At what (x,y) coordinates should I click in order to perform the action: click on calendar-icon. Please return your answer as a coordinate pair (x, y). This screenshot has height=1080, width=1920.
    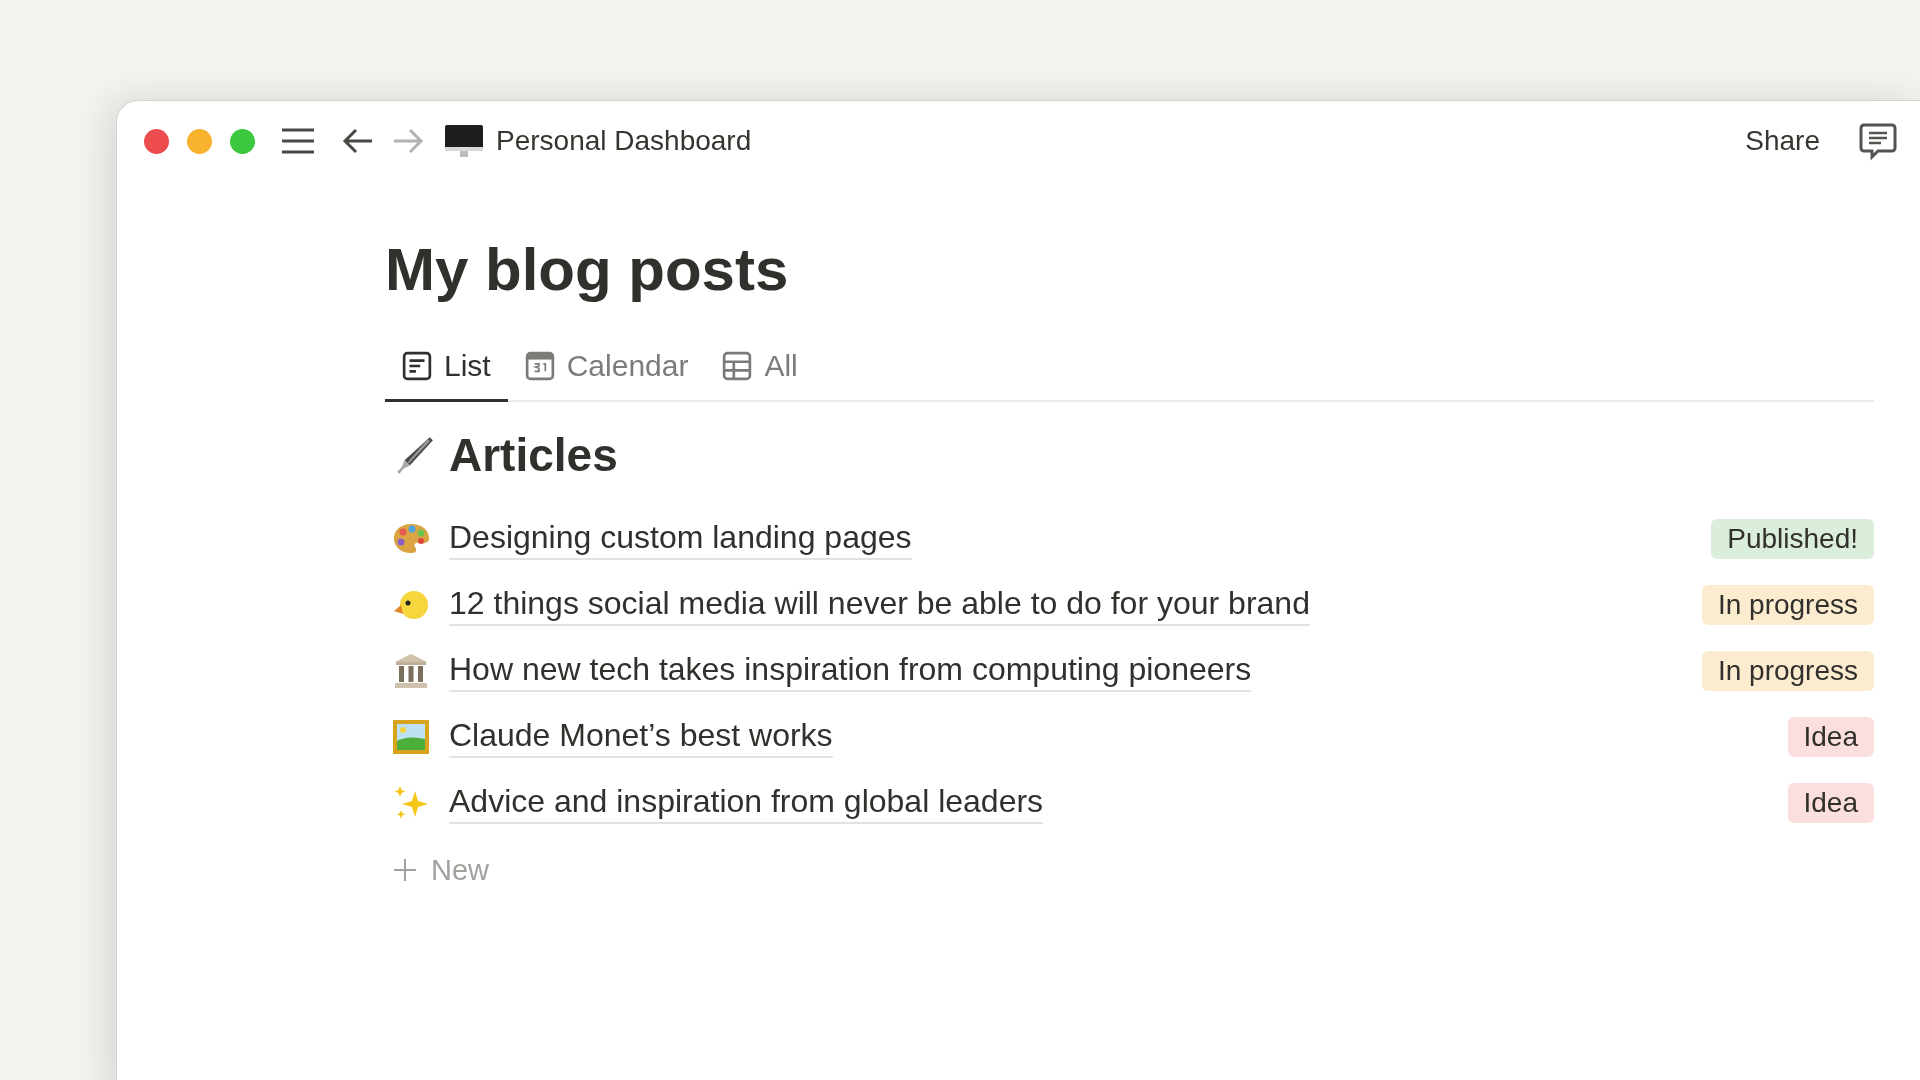
    Looking at the image, I should click on (539, 366).